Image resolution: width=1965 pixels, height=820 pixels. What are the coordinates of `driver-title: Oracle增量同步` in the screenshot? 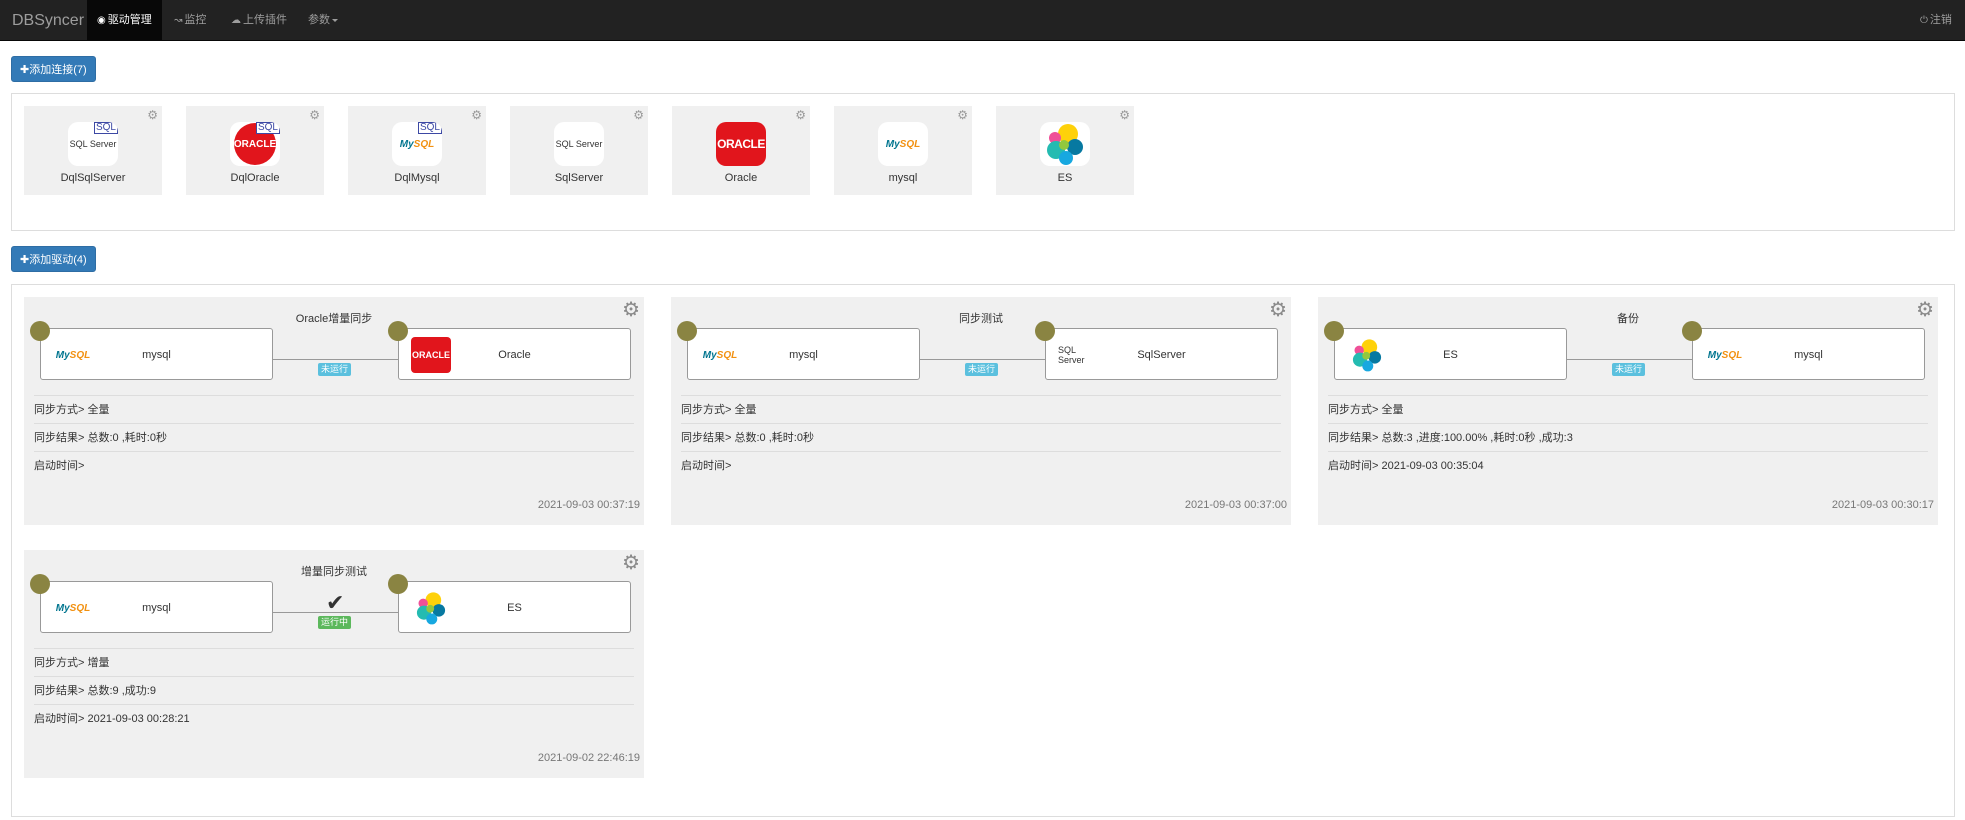 It's located at (334, 319).